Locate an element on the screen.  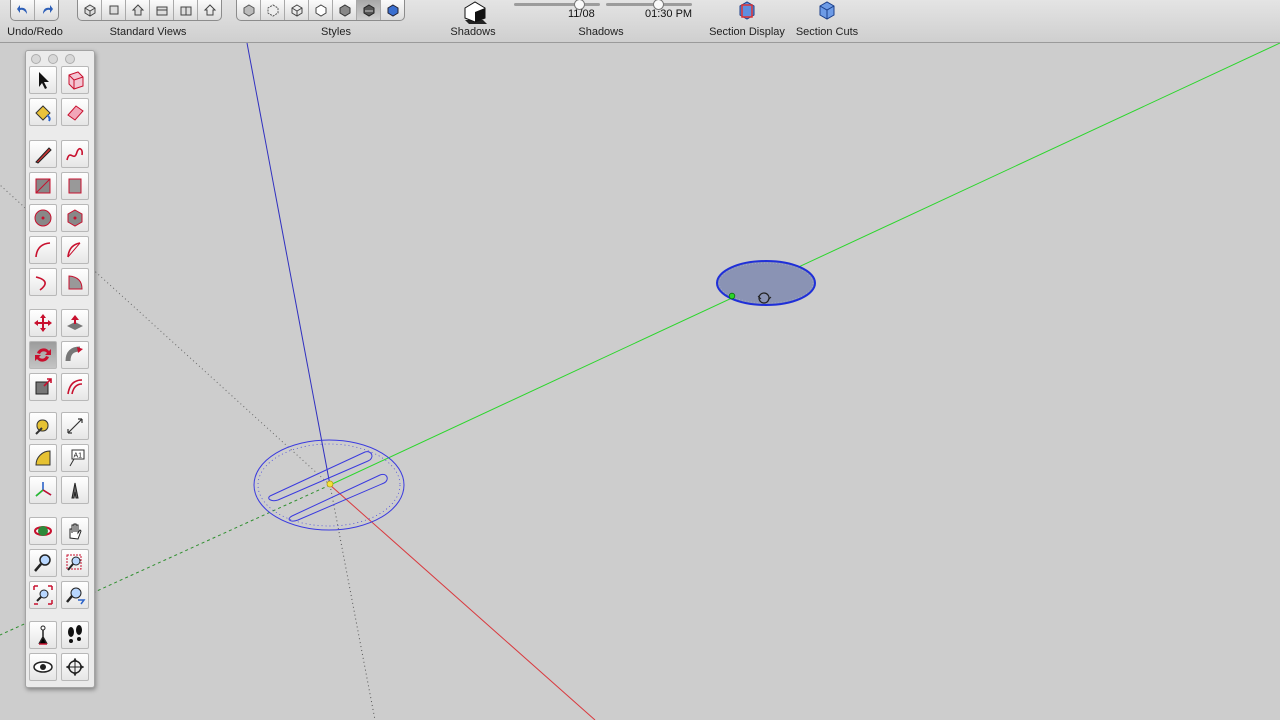
undo-redo-label: Undo/Redo is located at coordinates (35, 32).